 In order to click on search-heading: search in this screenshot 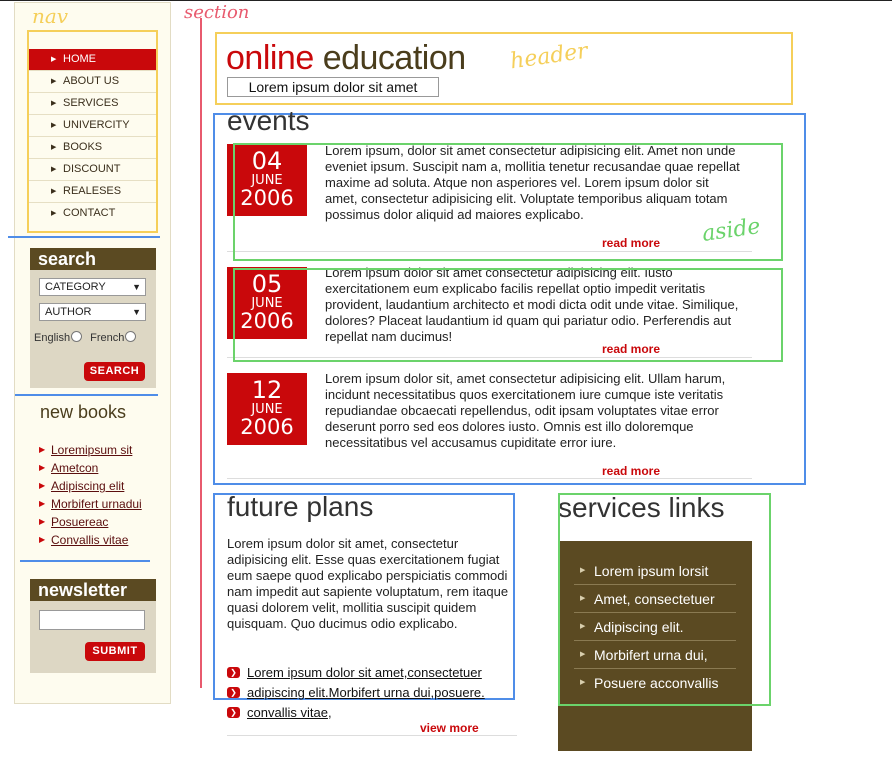, I will do `click(93, 259)`.